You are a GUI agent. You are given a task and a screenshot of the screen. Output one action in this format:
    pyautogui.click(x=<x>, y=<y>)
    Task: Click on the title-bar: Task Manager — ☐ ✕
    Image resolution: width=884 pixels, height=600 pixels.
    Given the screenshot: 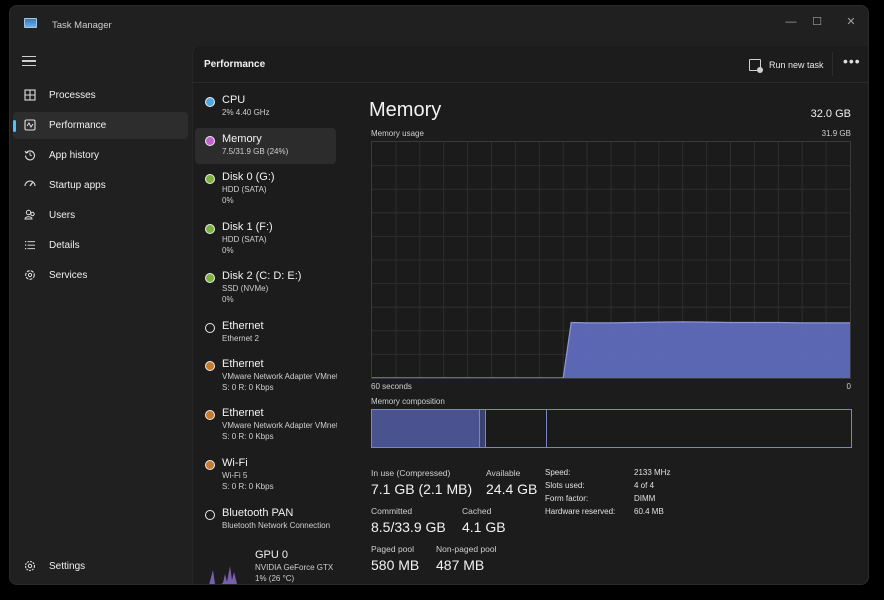 What is the action you would take?
    pyautogui.click(x=439, y=26)
    